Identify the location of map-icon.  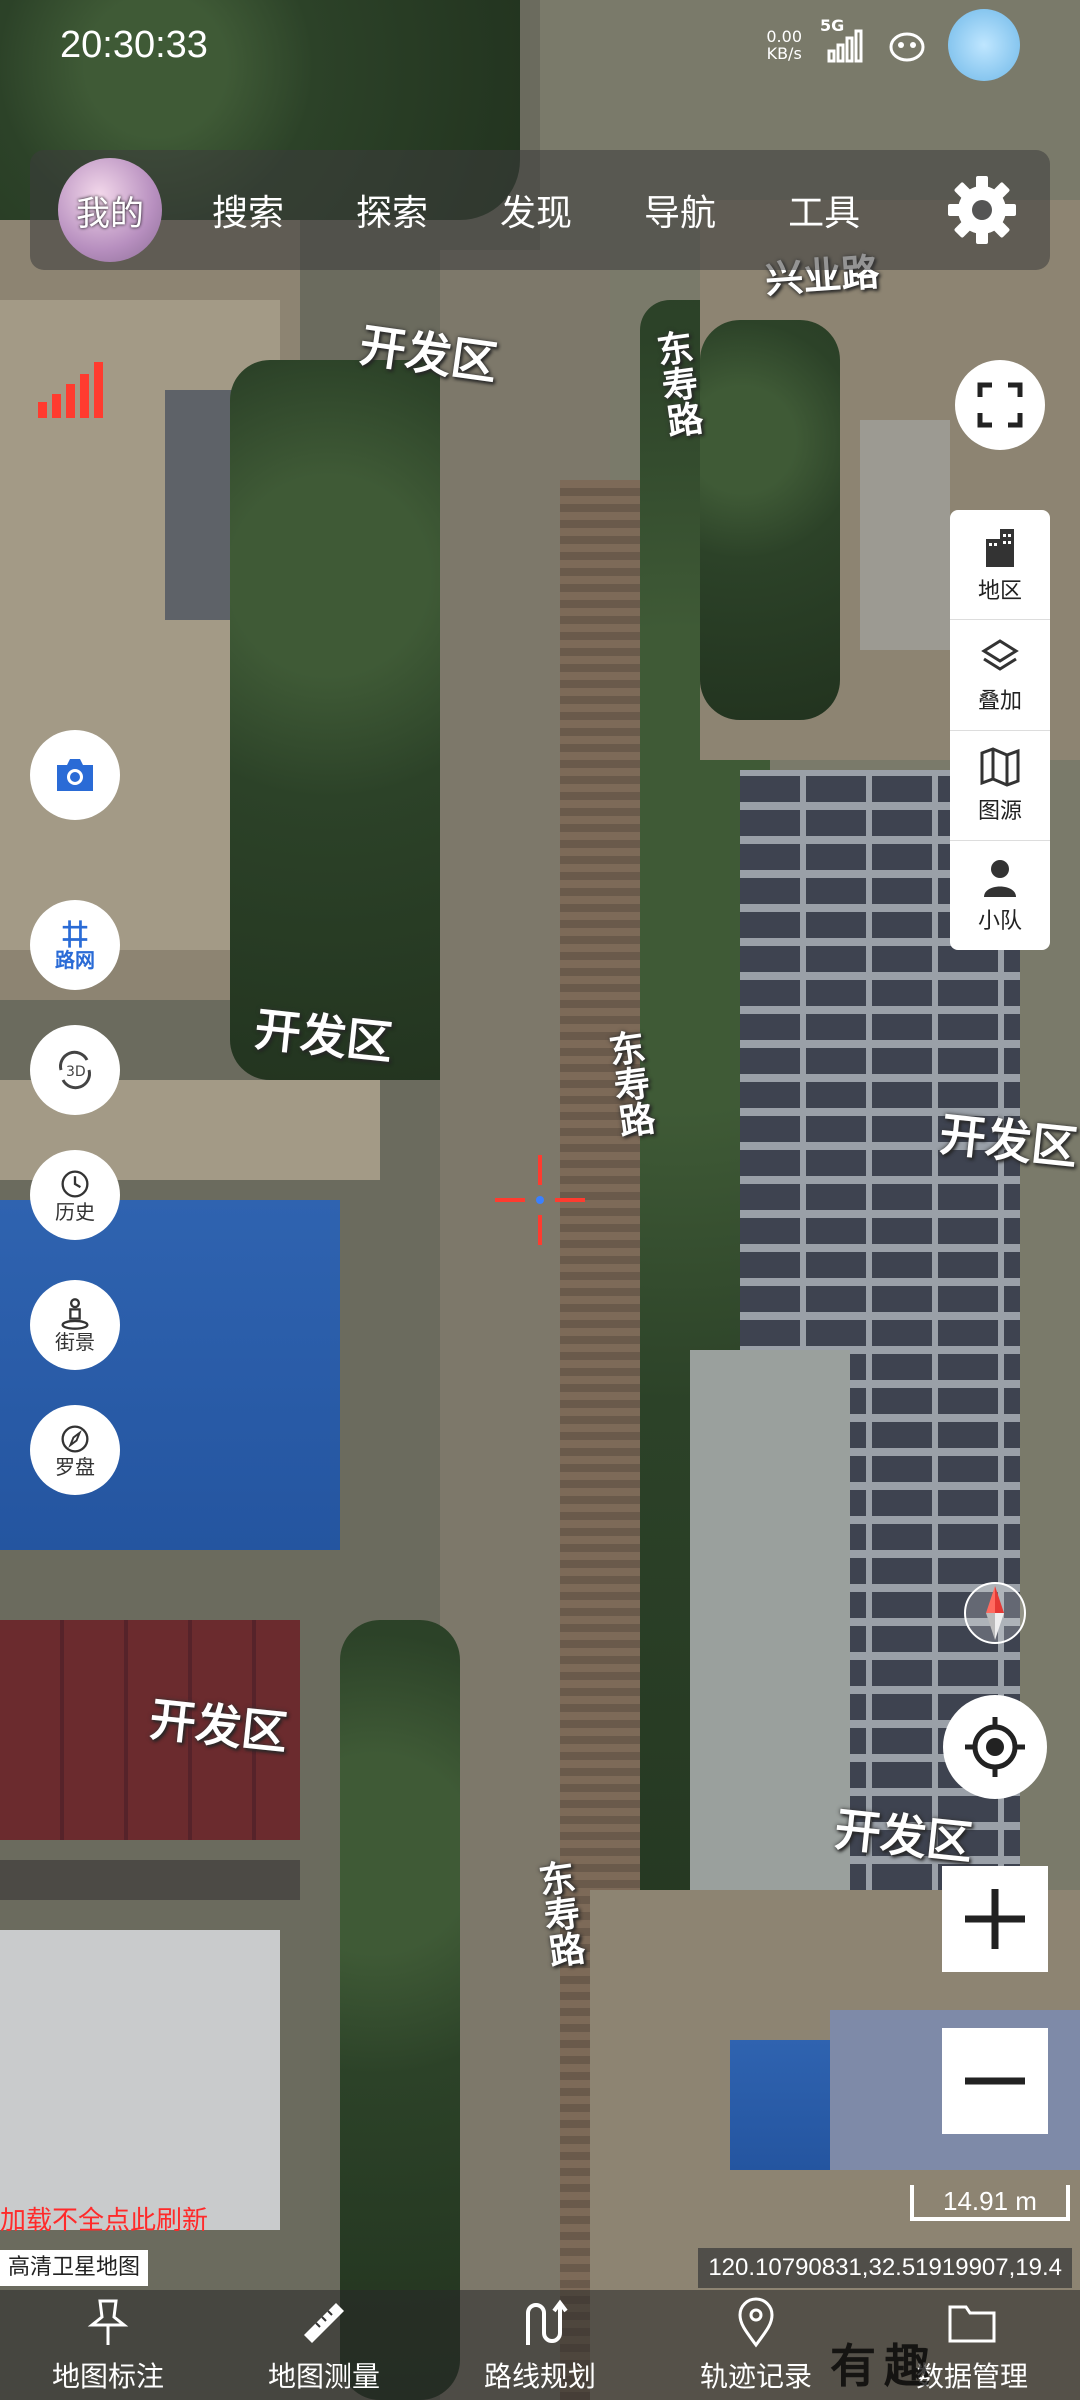
(1000, 767).